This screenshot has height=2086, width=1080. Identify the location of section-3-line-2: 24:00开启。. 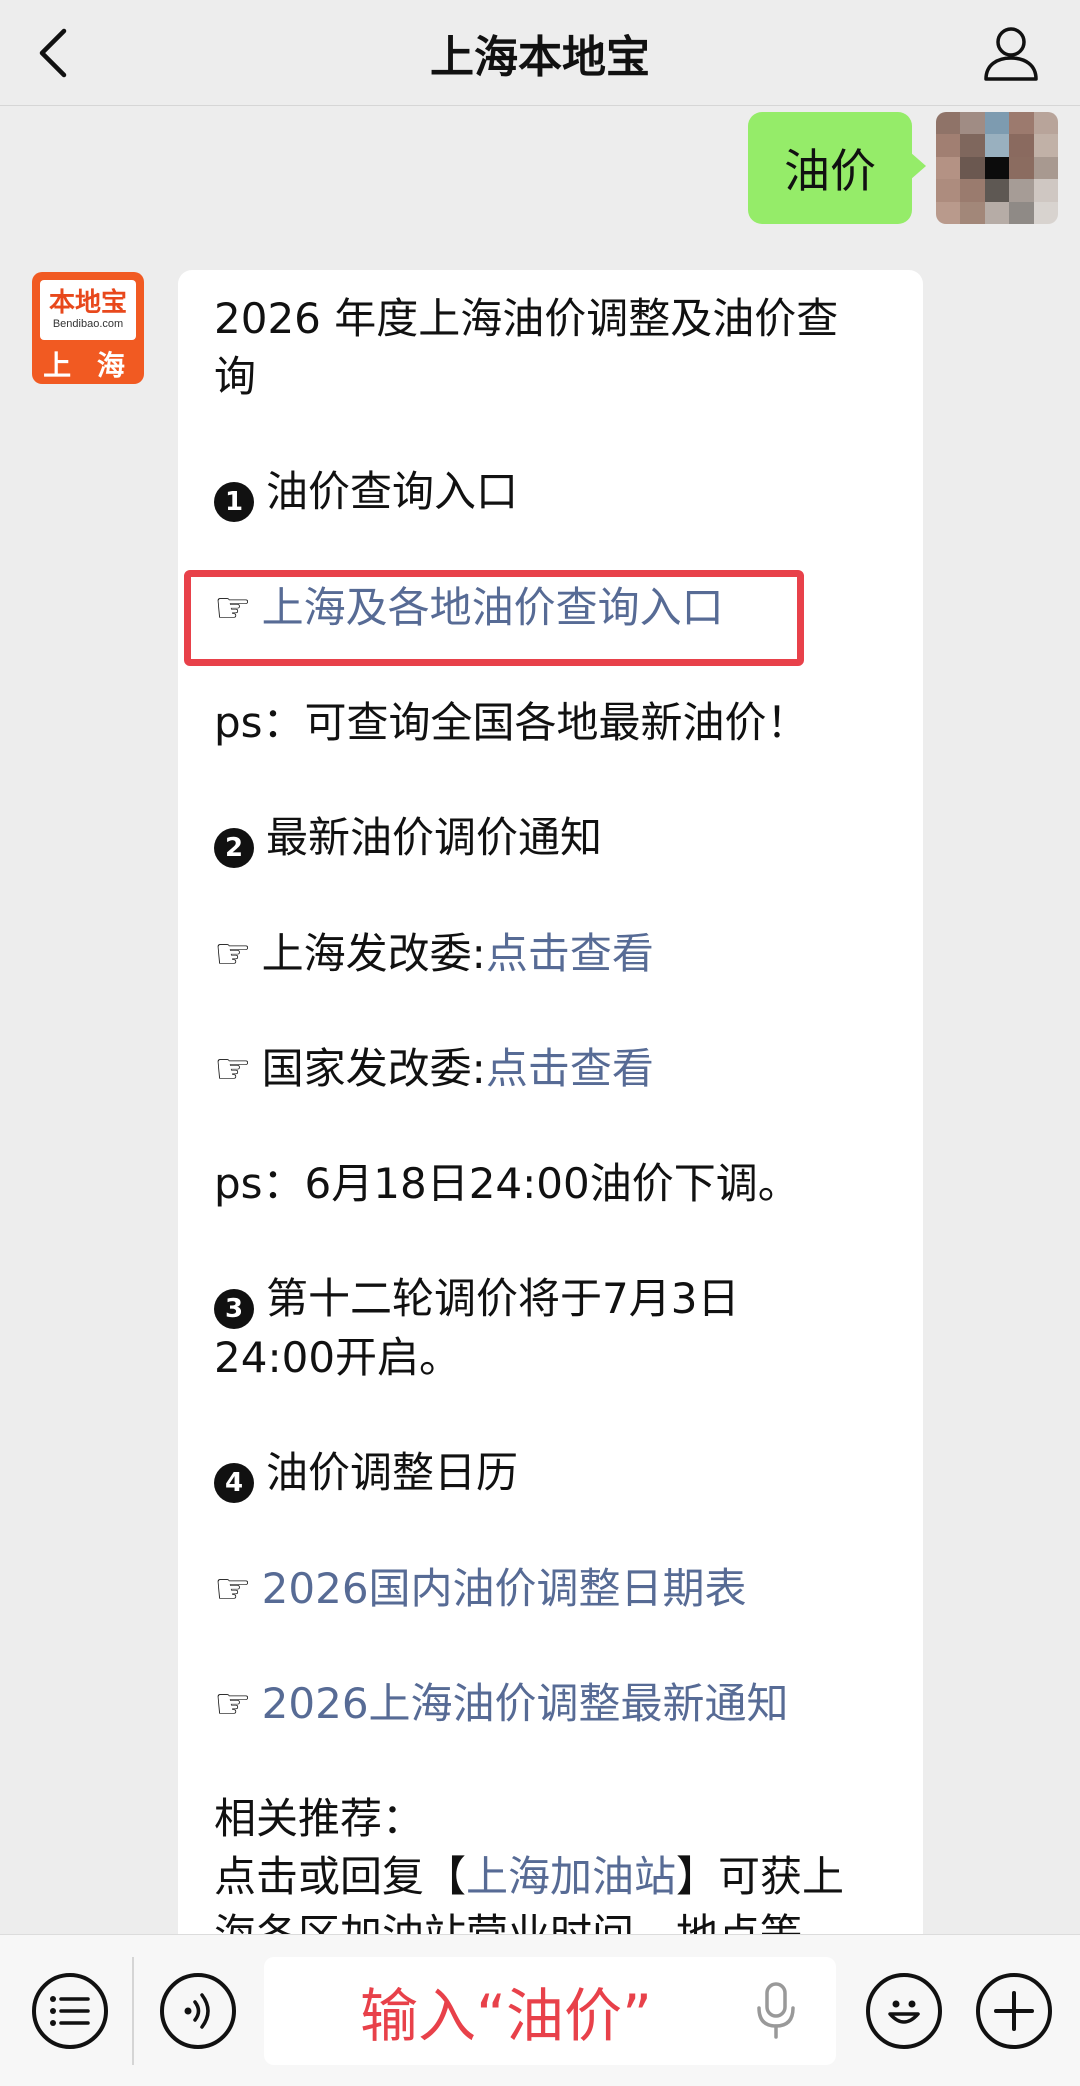
(338, 1357).